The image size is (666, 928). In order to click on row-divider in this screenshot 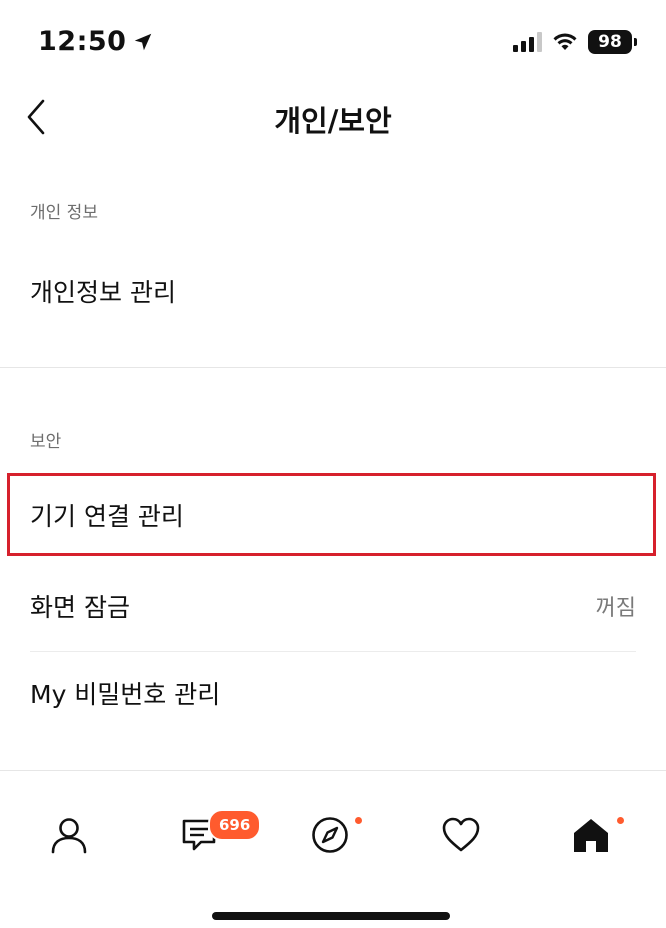, I will do `click(333, 651)`.